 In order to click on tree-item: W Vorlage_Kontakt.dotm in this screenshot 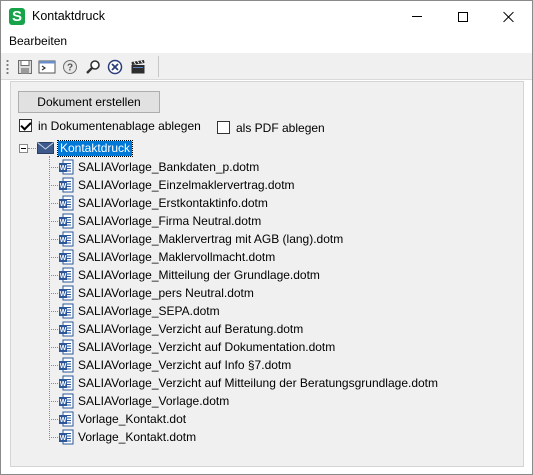, I will do `click(279, 437)`.